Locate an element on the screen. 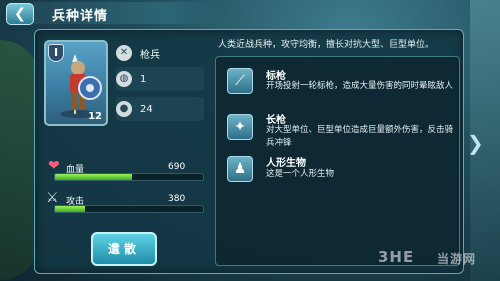 The width and height of the screenshot is (500, 281). stat-b-value: 24 is located at coordinates (146, 109).